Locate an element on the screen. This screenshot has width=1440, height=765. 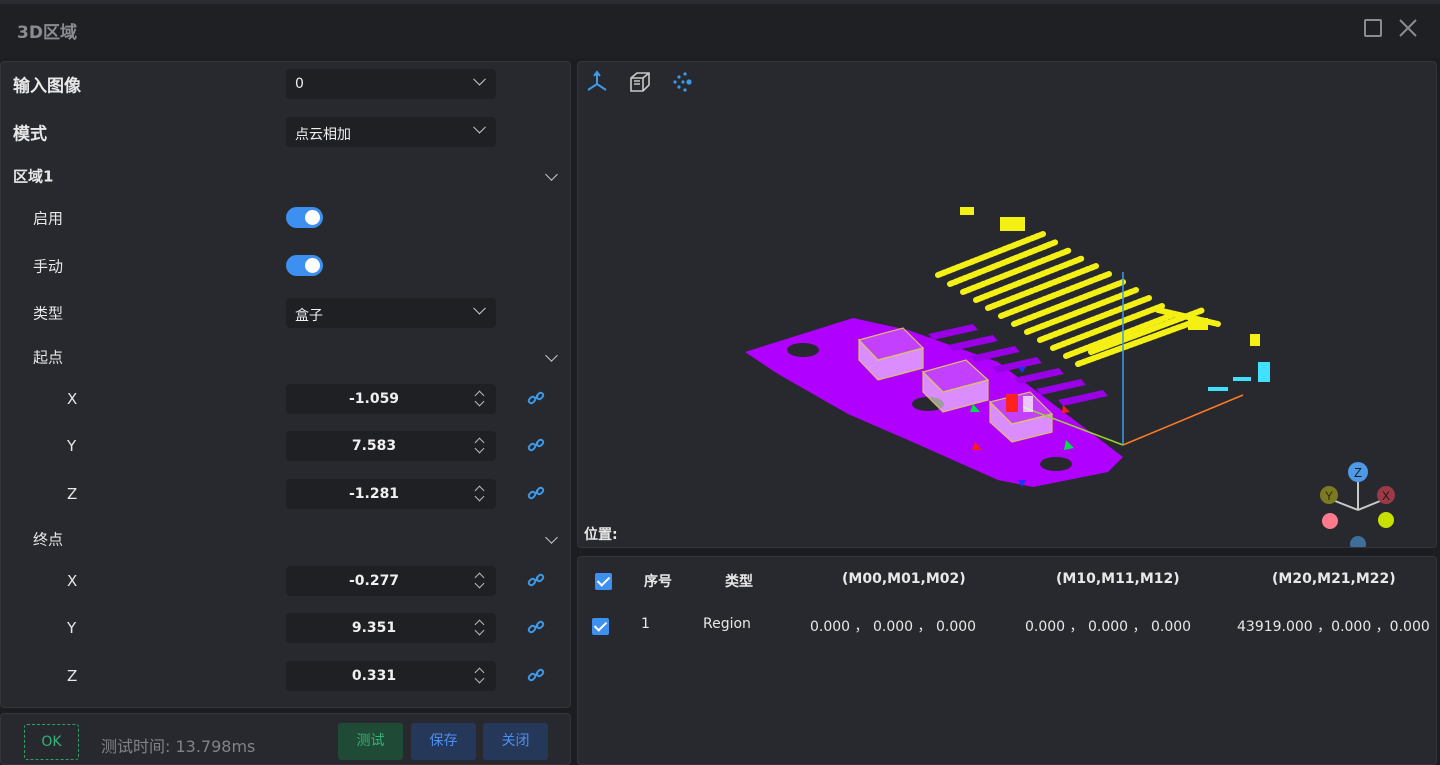
start-y-row: Y 7.583 is located at coordinates (286, 446).